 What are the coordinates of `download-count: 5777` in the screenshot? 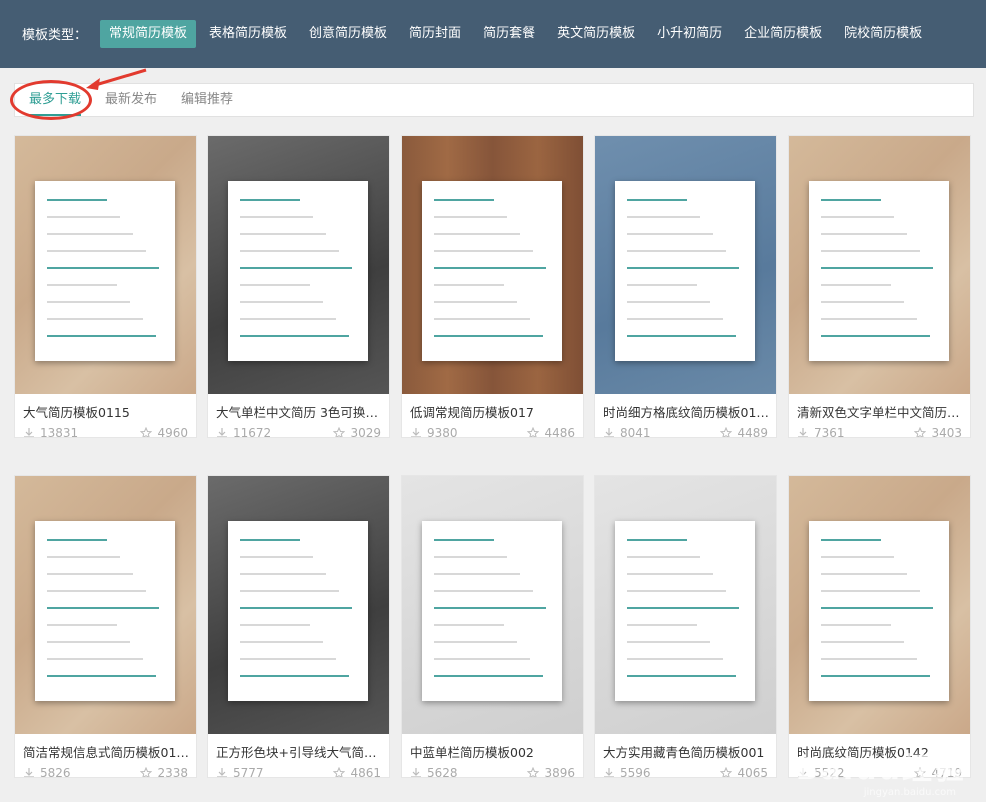 It's located at (240, 771).